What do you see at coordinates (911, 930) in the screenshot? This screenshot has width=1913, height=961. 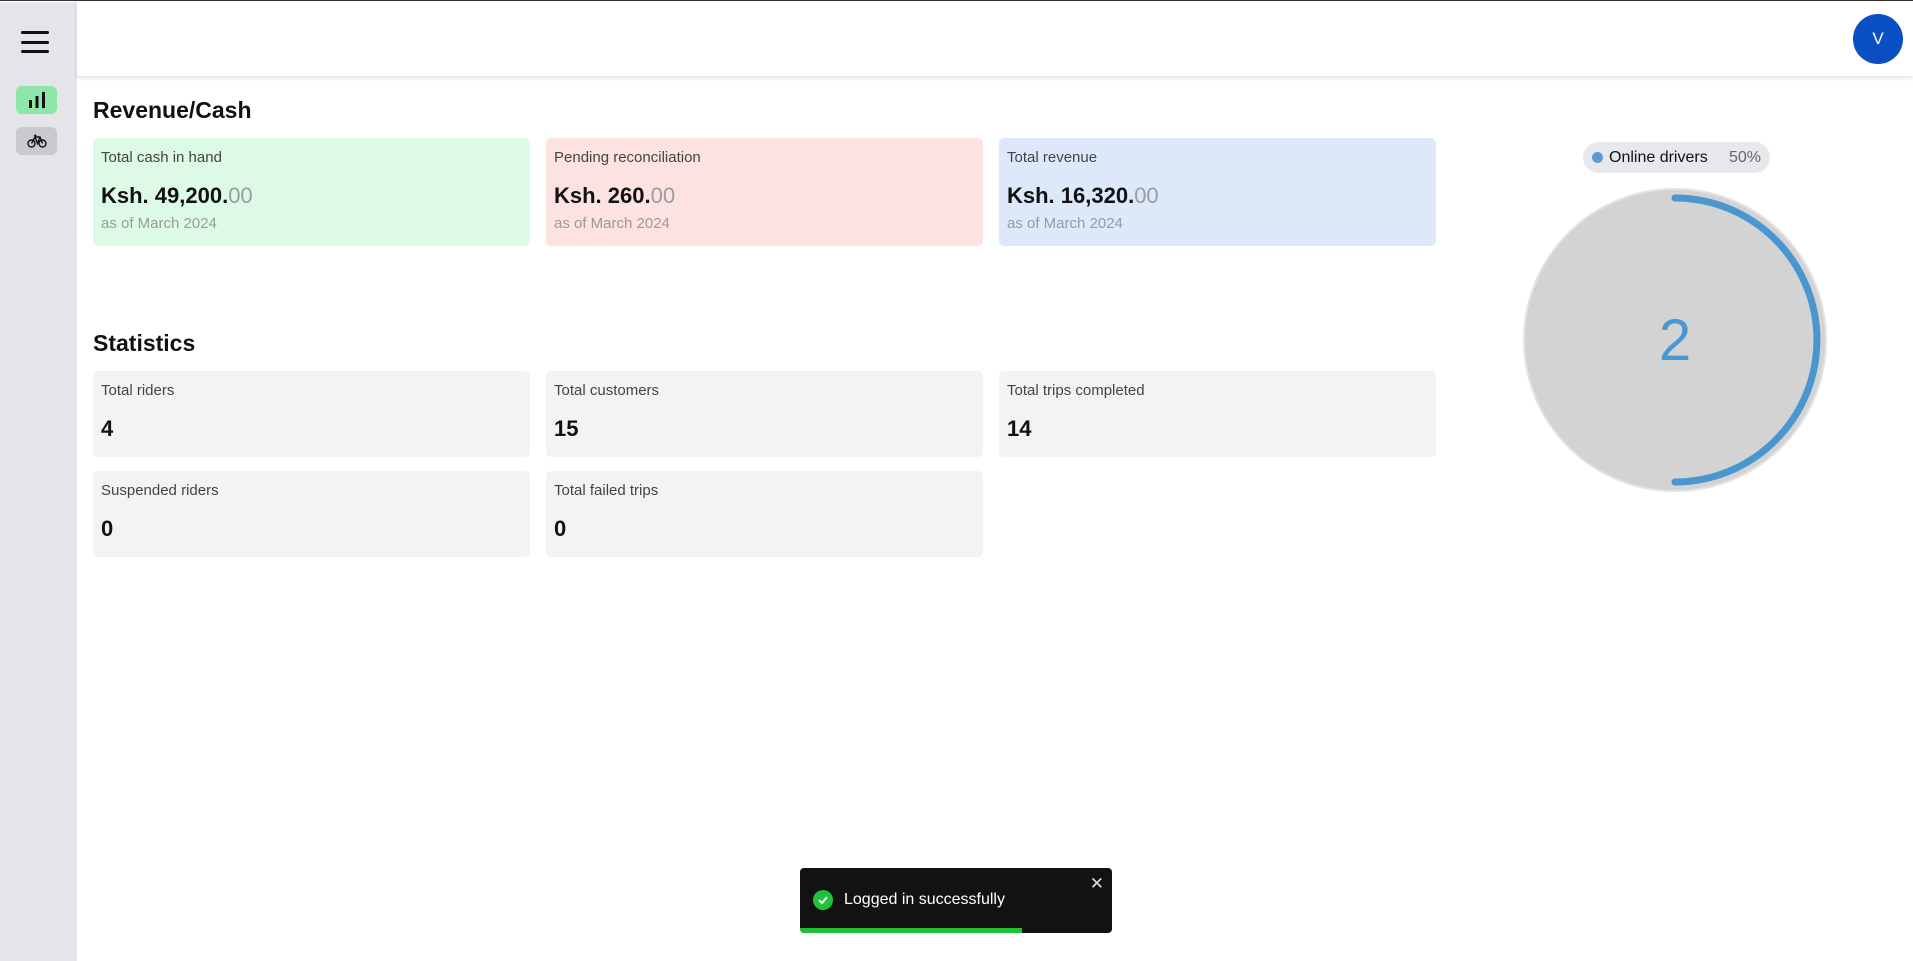 I see `toast-progress-bar` at bounding box center [911, 930].